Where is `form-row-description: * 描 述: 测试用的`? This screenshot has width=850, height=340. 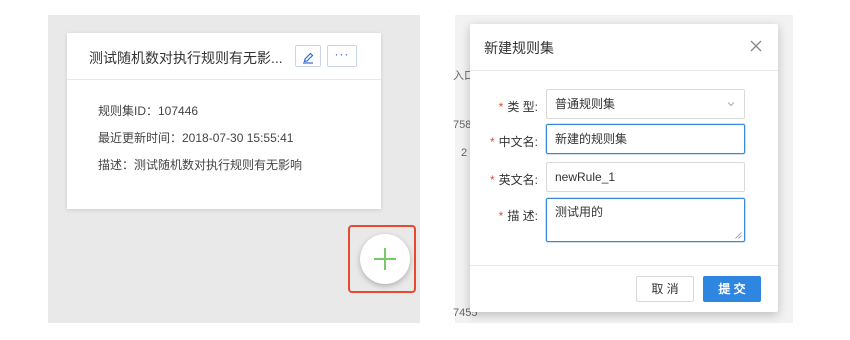
form-row-description: * 描 述: 测试用的 is located at coordinates (624, 222).